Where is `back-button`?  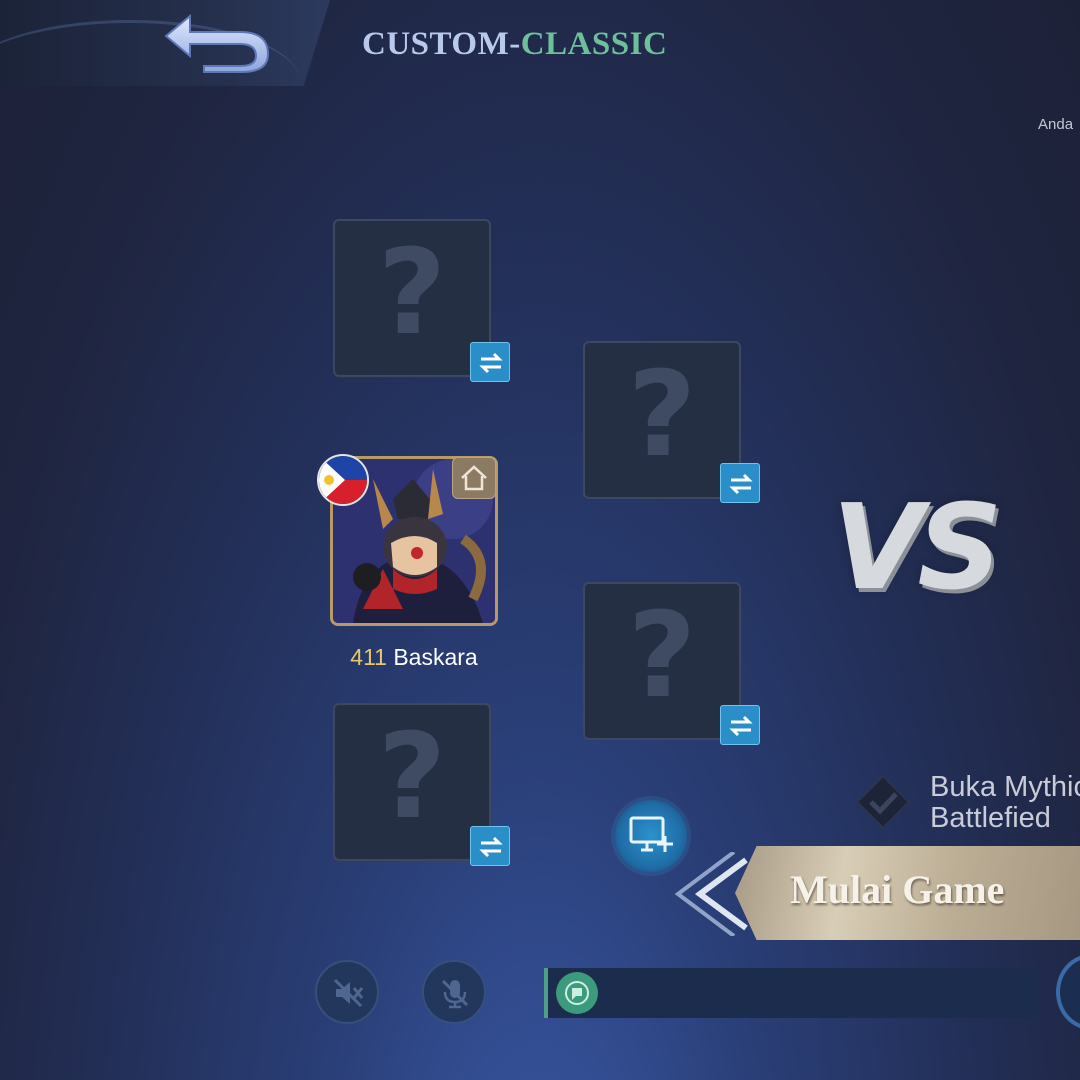 back-button is located at coordinates (217, 42).